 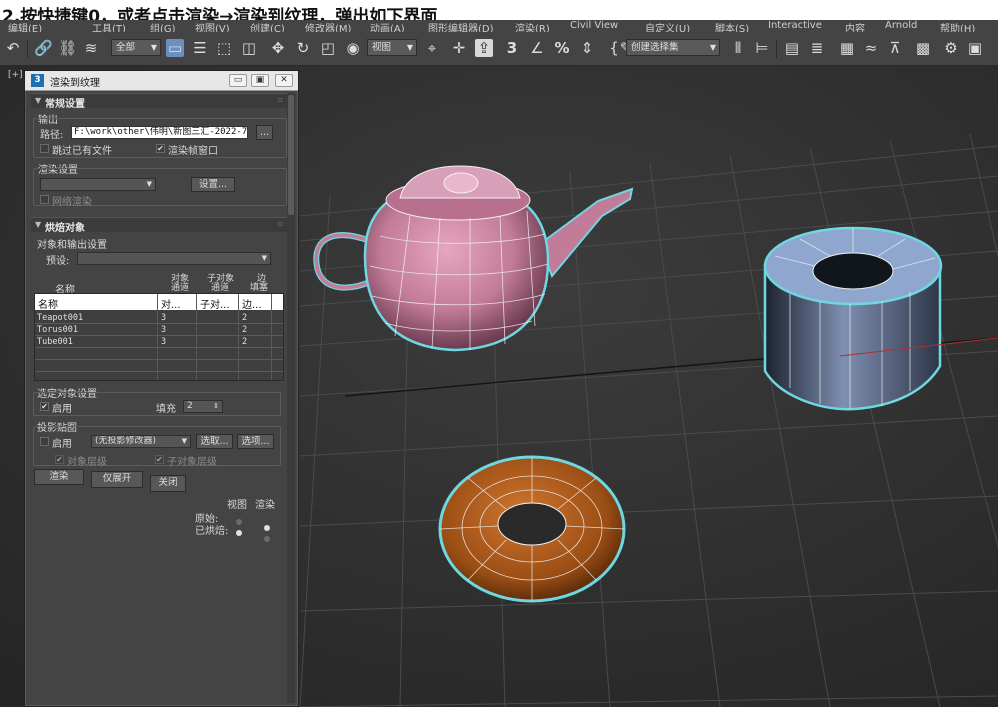 I want to click on schematic-view-icon: ⊼, so click(x=895, y=48).